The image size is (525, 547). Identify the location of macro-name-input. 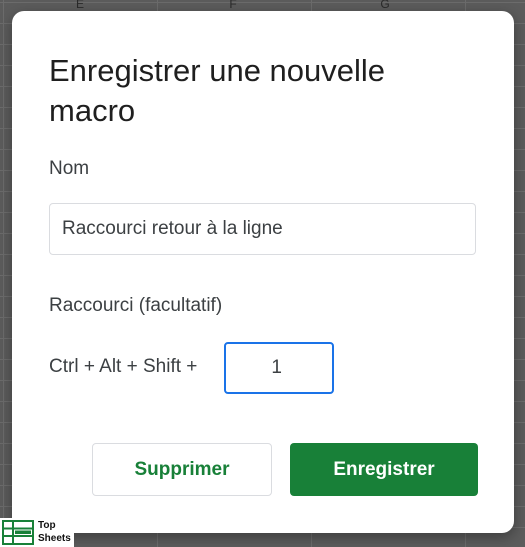
(262, 229).